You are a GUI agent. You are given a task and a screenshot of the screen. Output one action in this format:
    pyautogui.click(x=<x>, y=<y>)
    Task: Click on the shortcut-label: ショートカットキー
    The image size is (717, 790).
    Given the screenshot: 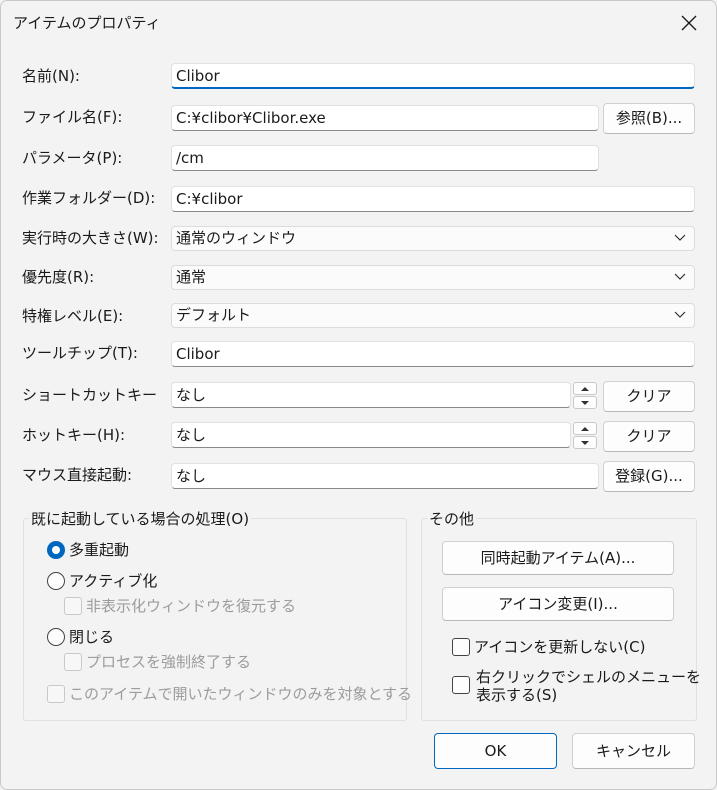 What is the action you would take?
    pyautogui.click(x=90, y=395)
    